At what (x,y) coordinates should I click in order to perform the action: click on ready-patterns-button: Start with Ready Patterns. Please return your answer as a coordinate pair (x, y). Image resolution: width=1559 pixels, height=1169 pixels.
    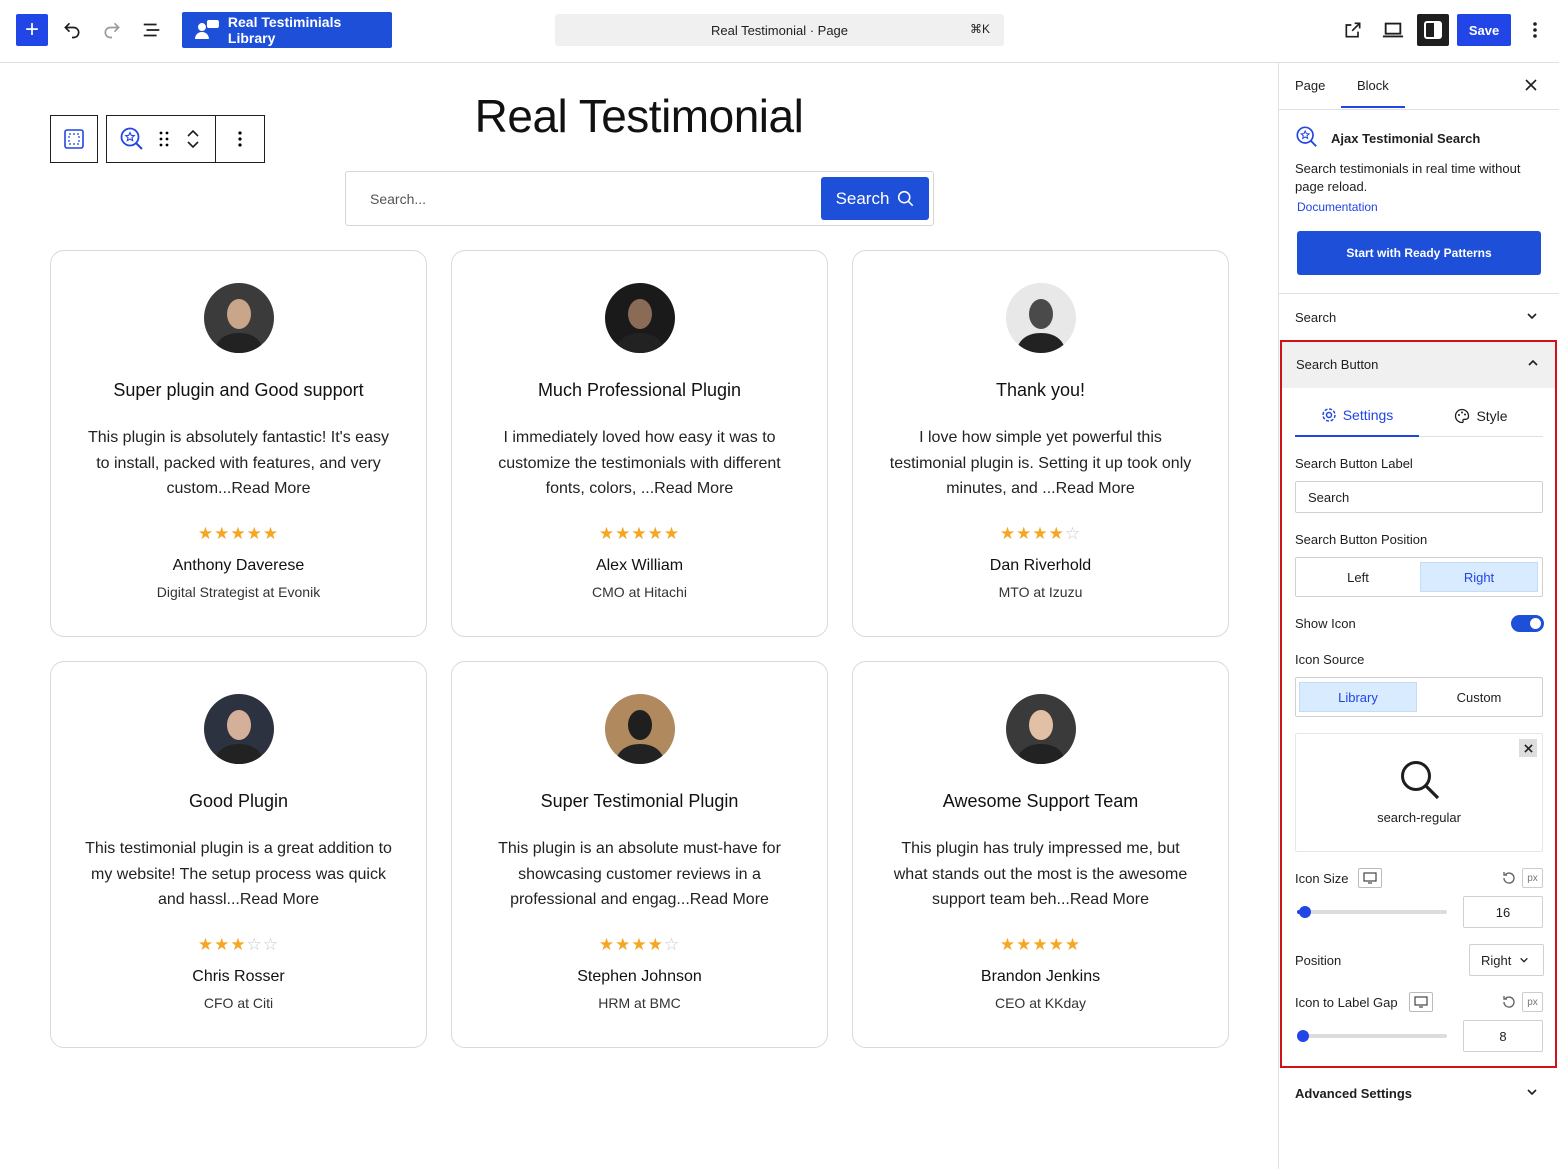
    Looking at the image, I should click on (1419, 253).